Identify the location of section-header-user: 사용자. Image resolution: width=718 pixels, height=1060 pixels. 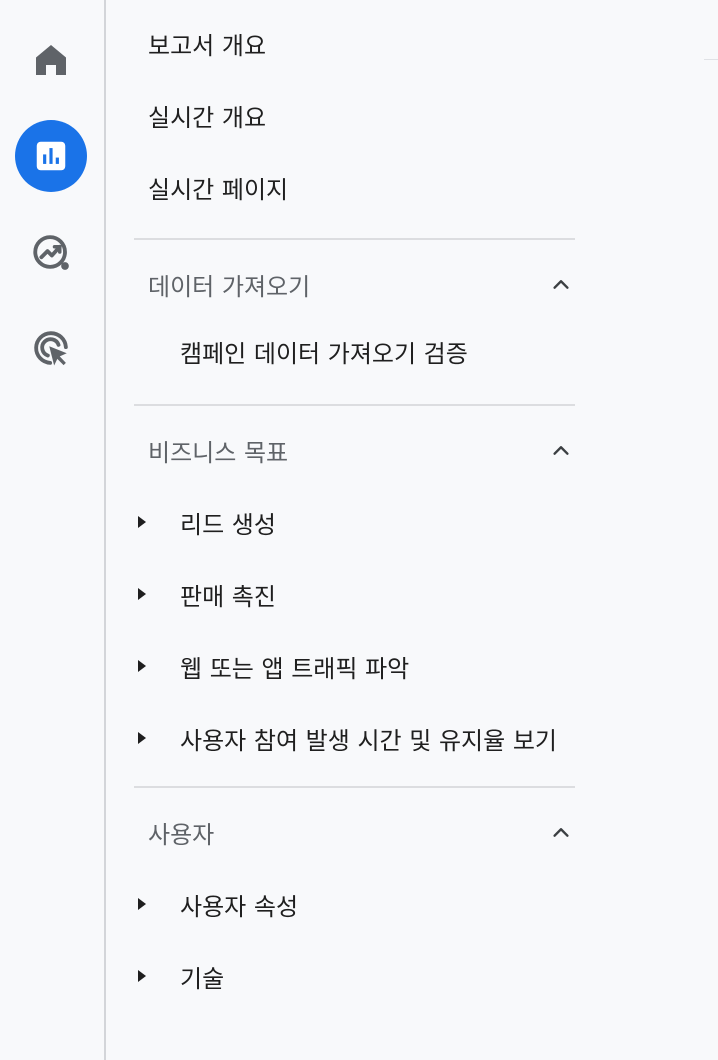
(360, 832).